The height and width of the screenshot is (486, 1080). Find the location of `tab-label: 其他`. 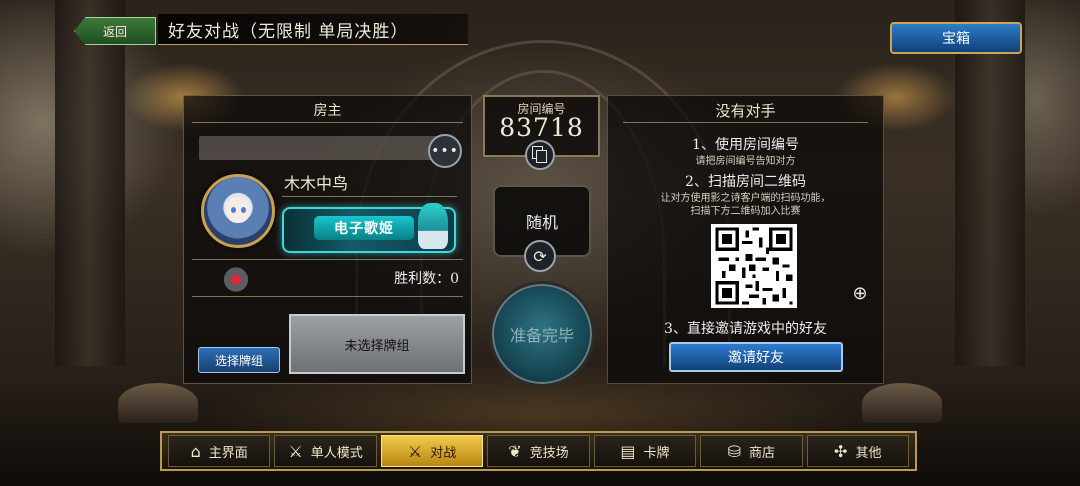

tab-label: 其他 is located at coordinates (868, 453).